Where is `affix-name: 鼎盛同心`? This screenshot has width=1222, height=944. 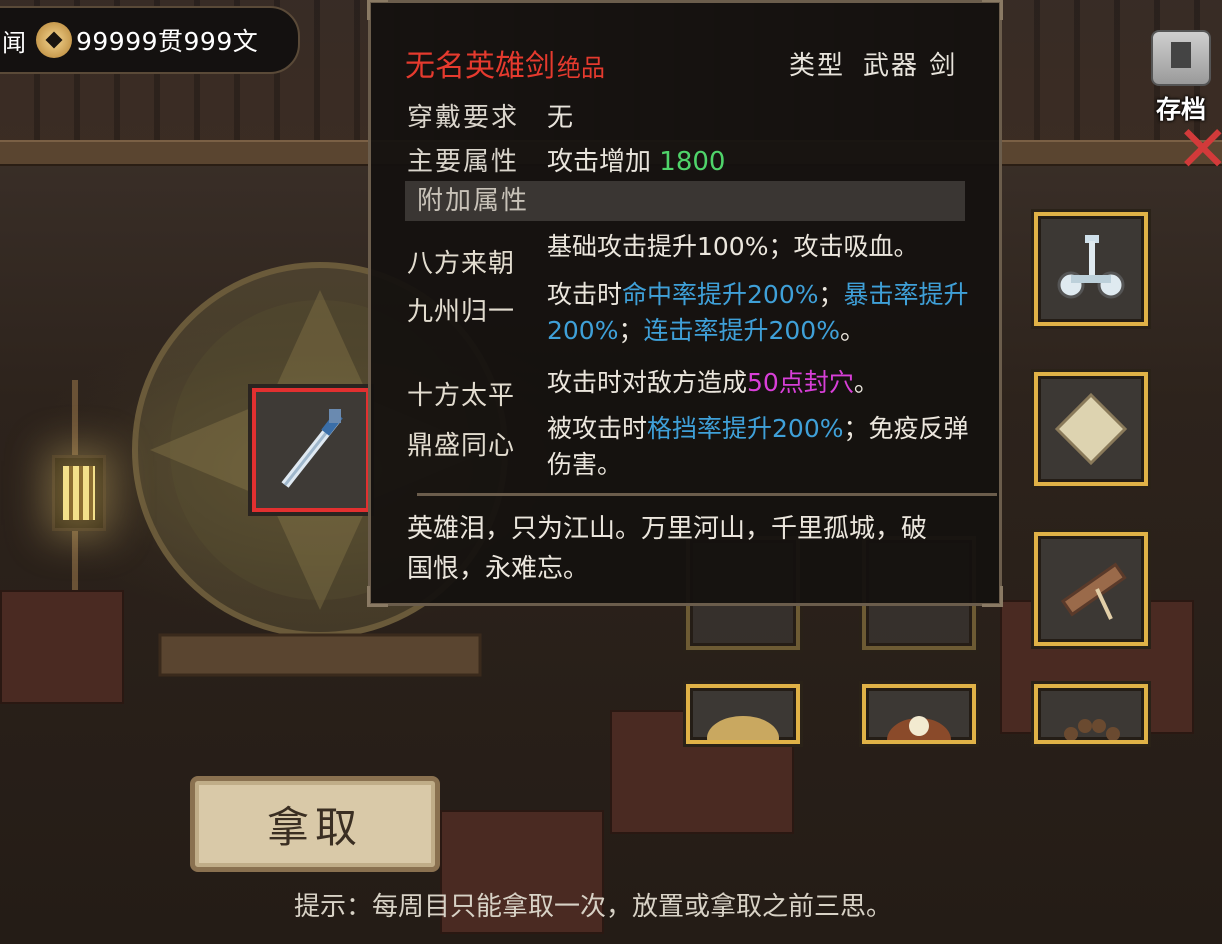
affix-name: 鼎盛同心 is located at coordinates (461, 446).